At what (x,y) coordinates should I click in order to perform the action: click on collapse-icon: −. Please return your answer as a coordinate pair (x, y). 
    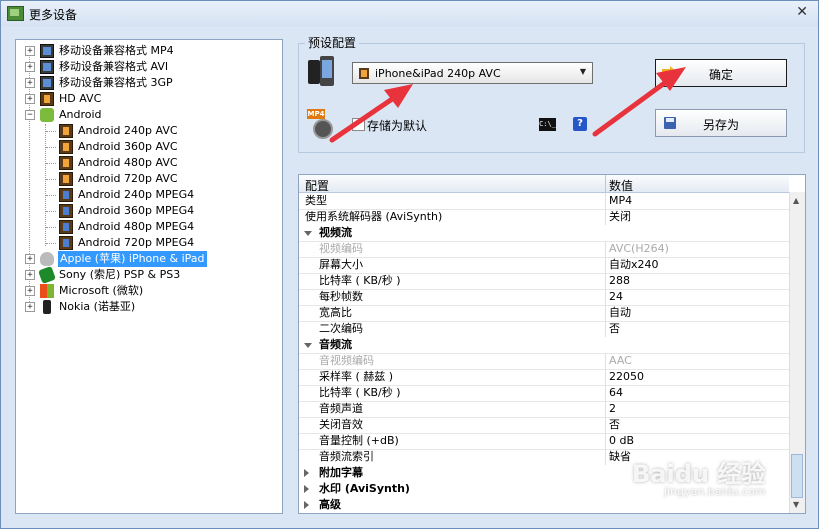
    Looking at the image, I should click on (30, 115).